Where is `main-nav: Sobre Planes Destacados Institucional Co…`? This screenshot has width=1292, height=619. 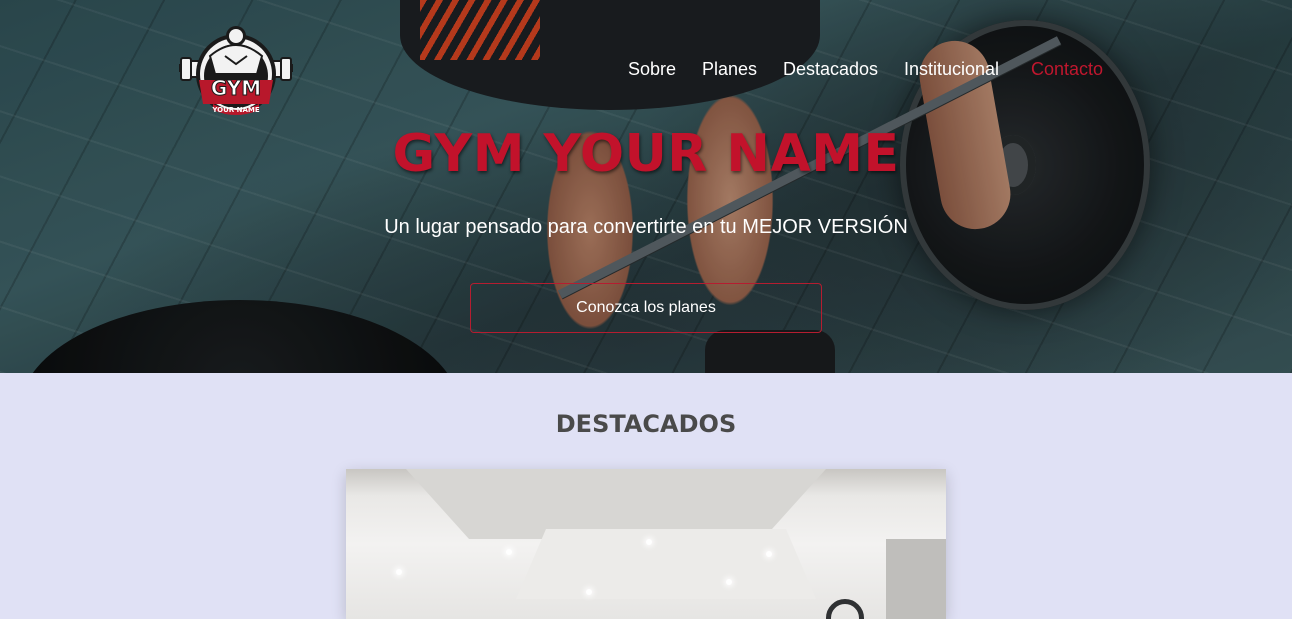
main-nav: Sobre Planes Destacados Institucional Co… is located at coordinates (646, 69).